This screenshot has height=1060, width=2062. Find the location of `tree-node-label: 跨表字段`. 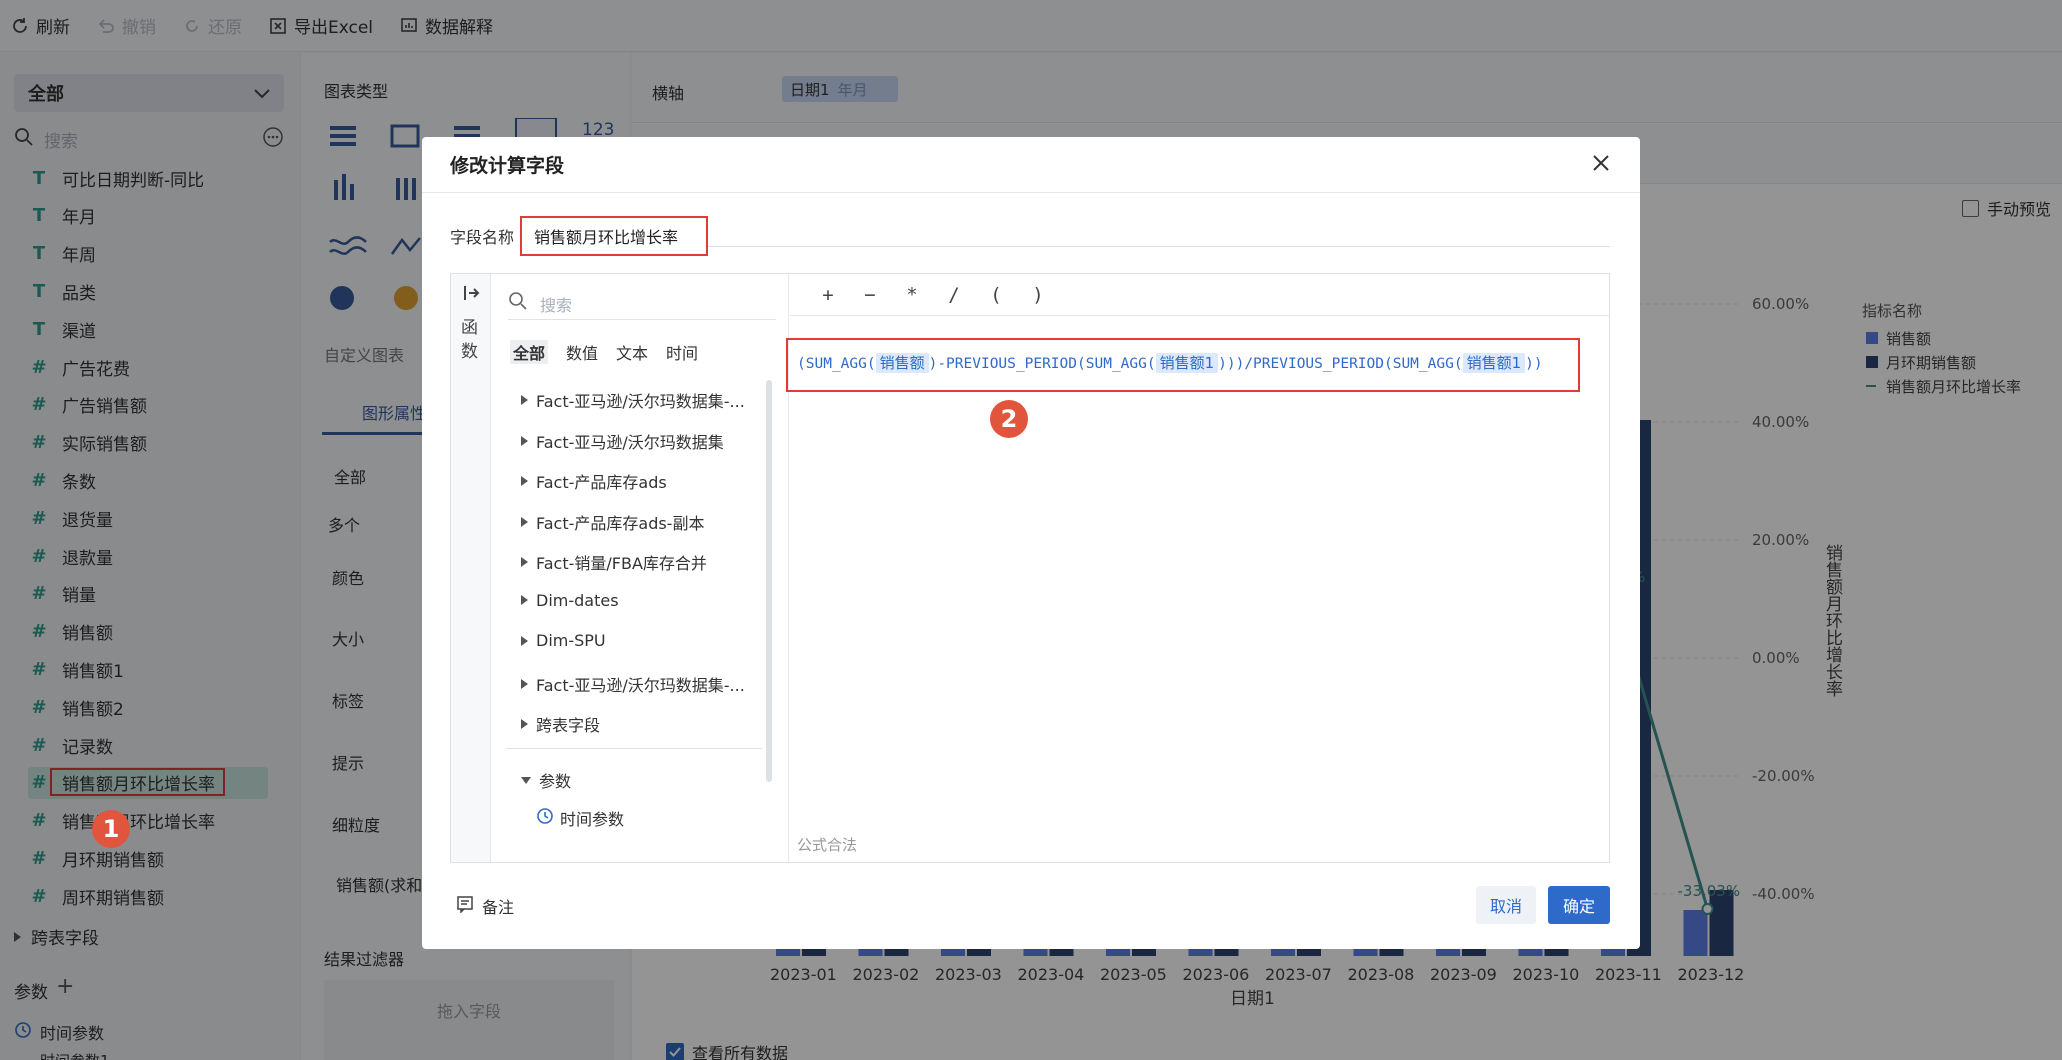

tree-node-label: 跨表字段 is located at coordinates (568, 725).